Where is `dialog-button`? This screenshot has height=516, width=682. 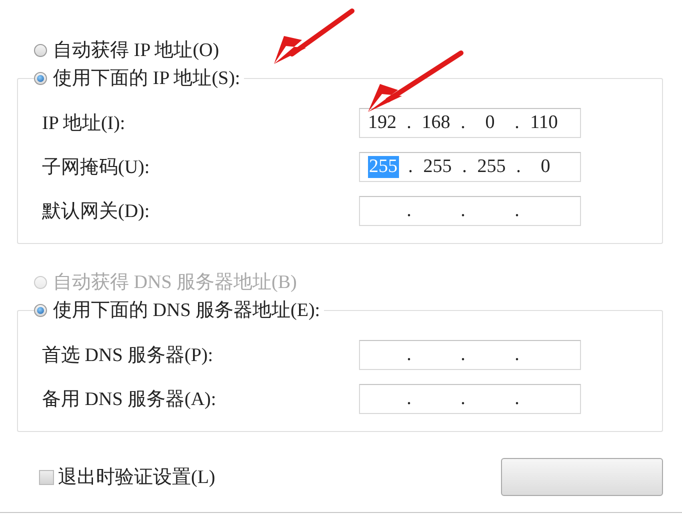 dialog-button is located at coordinates (582, 477).